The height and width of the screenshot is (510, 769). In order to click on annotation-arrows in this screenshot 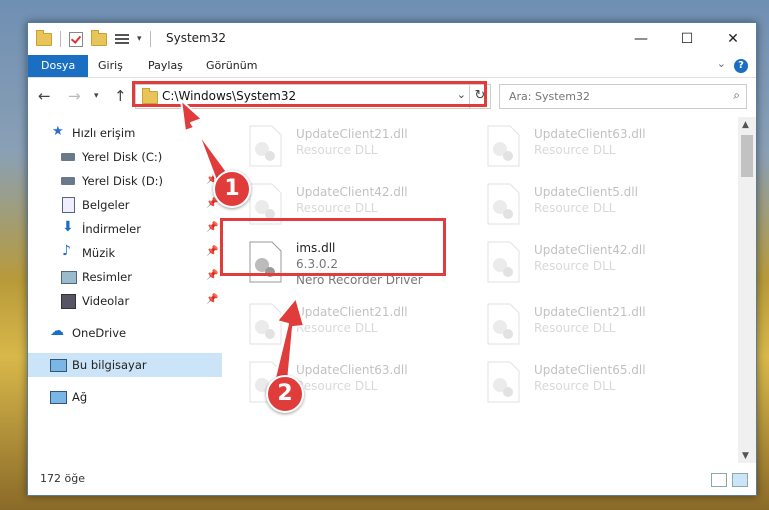, I will do `click(242, 240)`.